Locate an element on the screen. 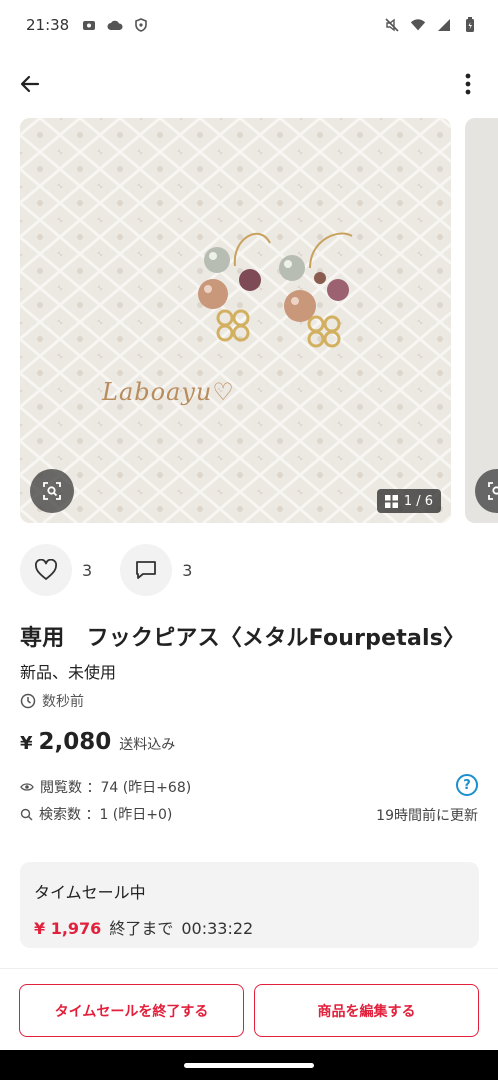 The width and height of the screenshot is (498, 1080). price-currency: ¥ is located at coordinates (26, 743).